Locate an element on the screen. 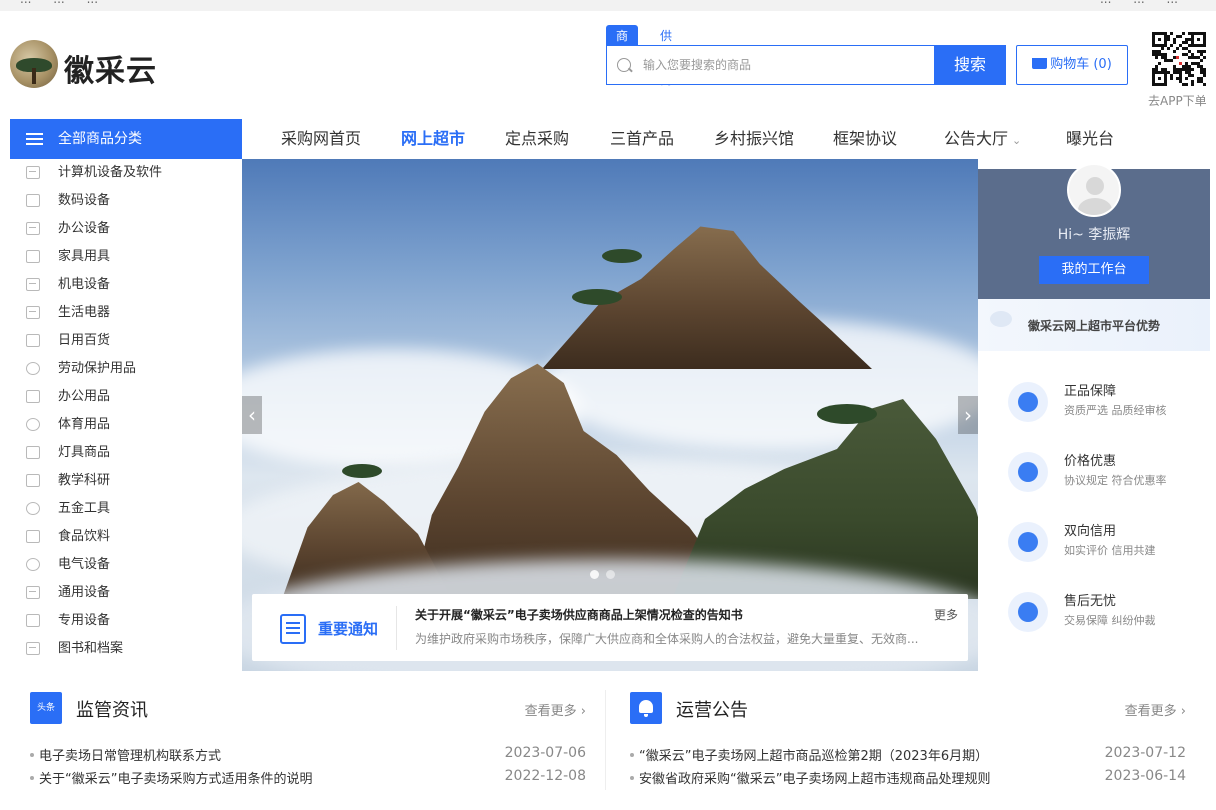 The width and height of the screenshot is (1216, 810). sidebar-item-category: 家具用具 is located at coordinates (126, 257).